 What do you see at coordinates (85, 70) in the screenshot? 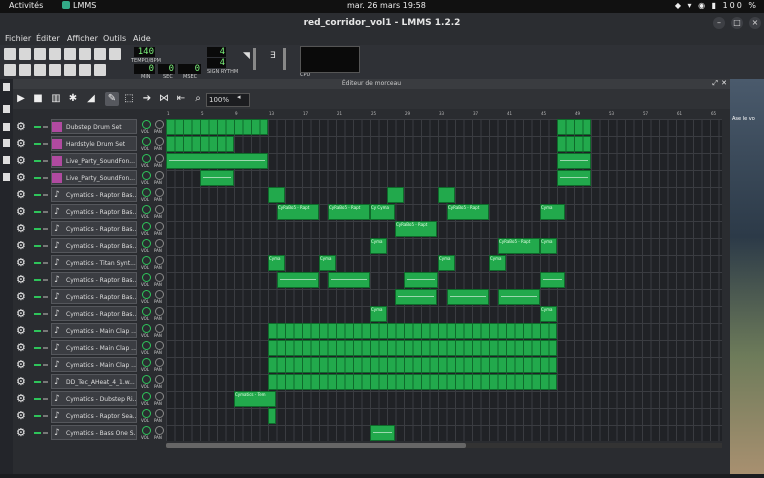
I see `project-notes-icon` at bounding box center [85, 70].